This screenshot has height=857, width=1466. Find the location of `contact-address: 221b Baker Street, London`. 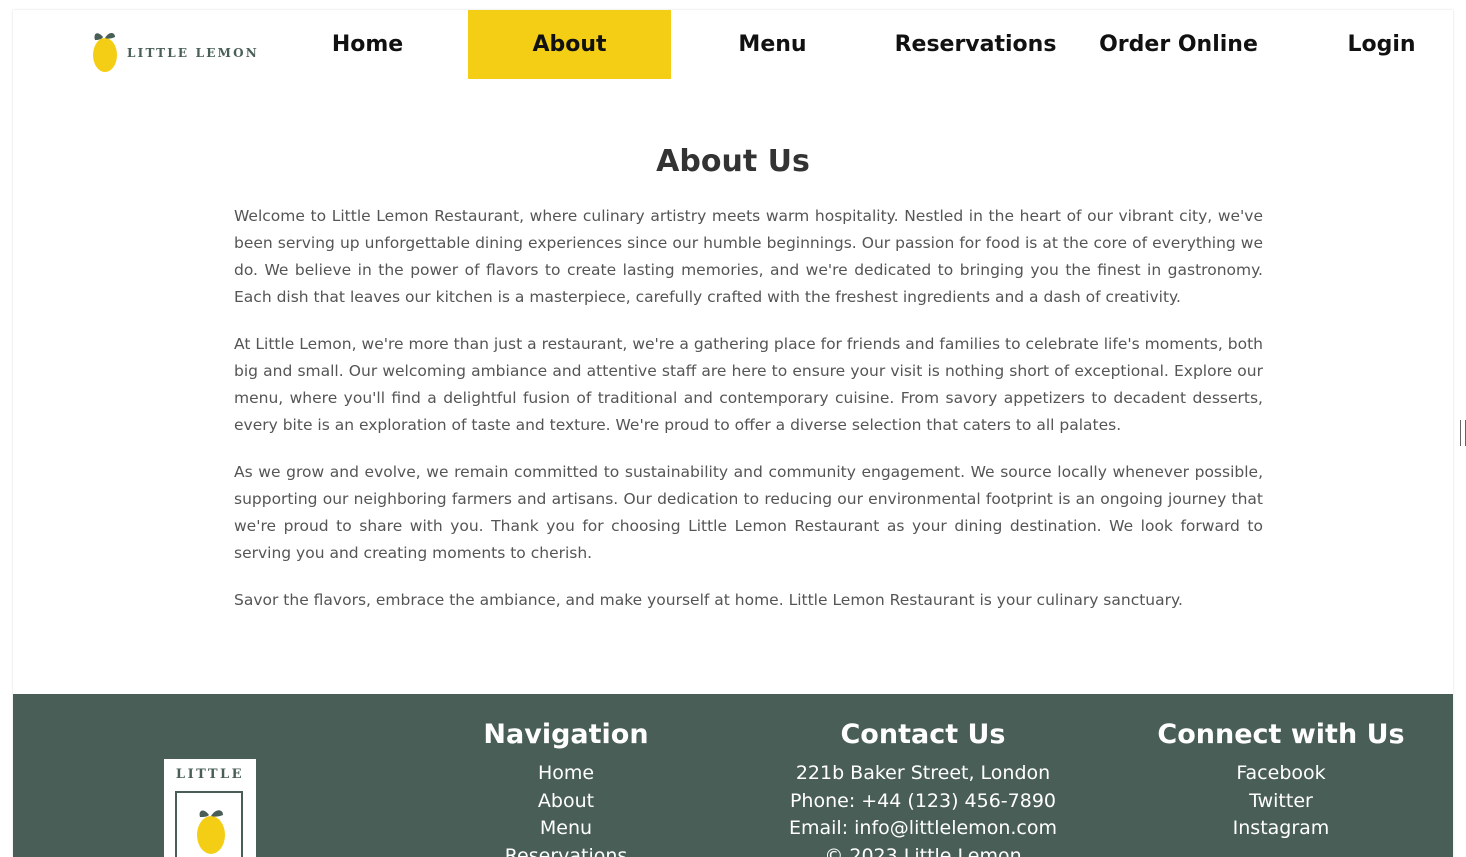

contact-address: 221b Baker Street, London is located at coordinates (923, 773).